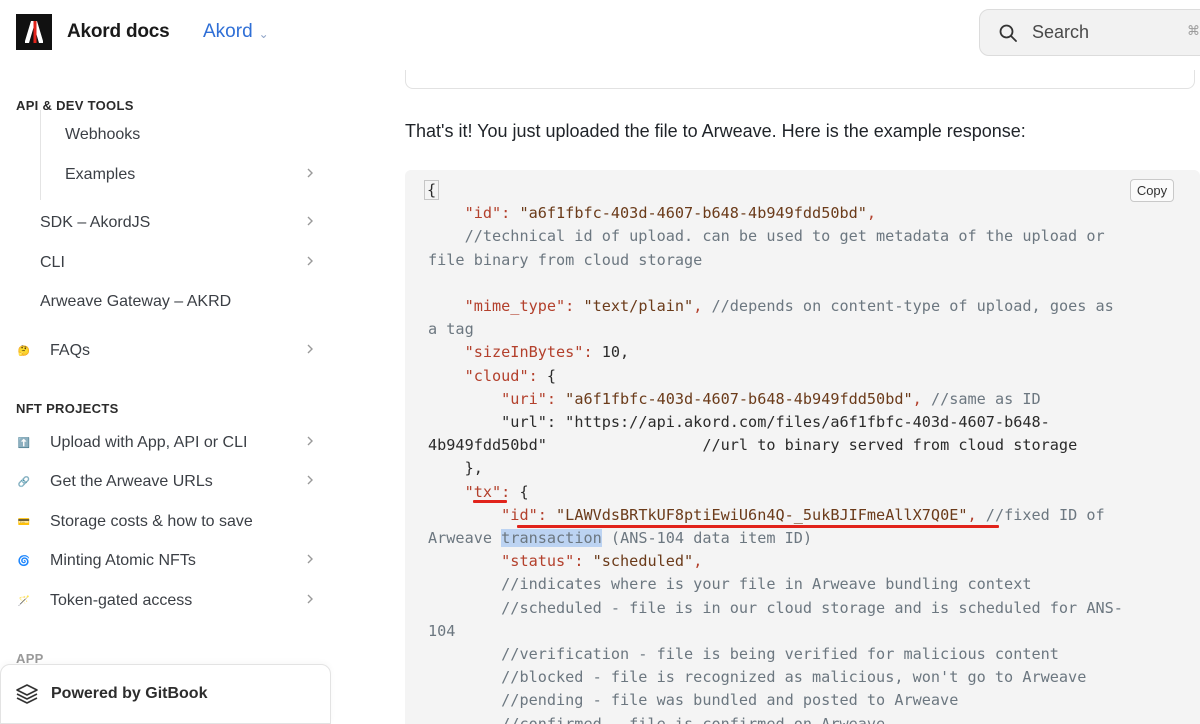 Image resolution: width=1200 pixels, height=724 pixels. What do you see at coordinates (24, 482) in the screenshot?
I see `link-icon: 🔗` at bounding box center [24, 482].